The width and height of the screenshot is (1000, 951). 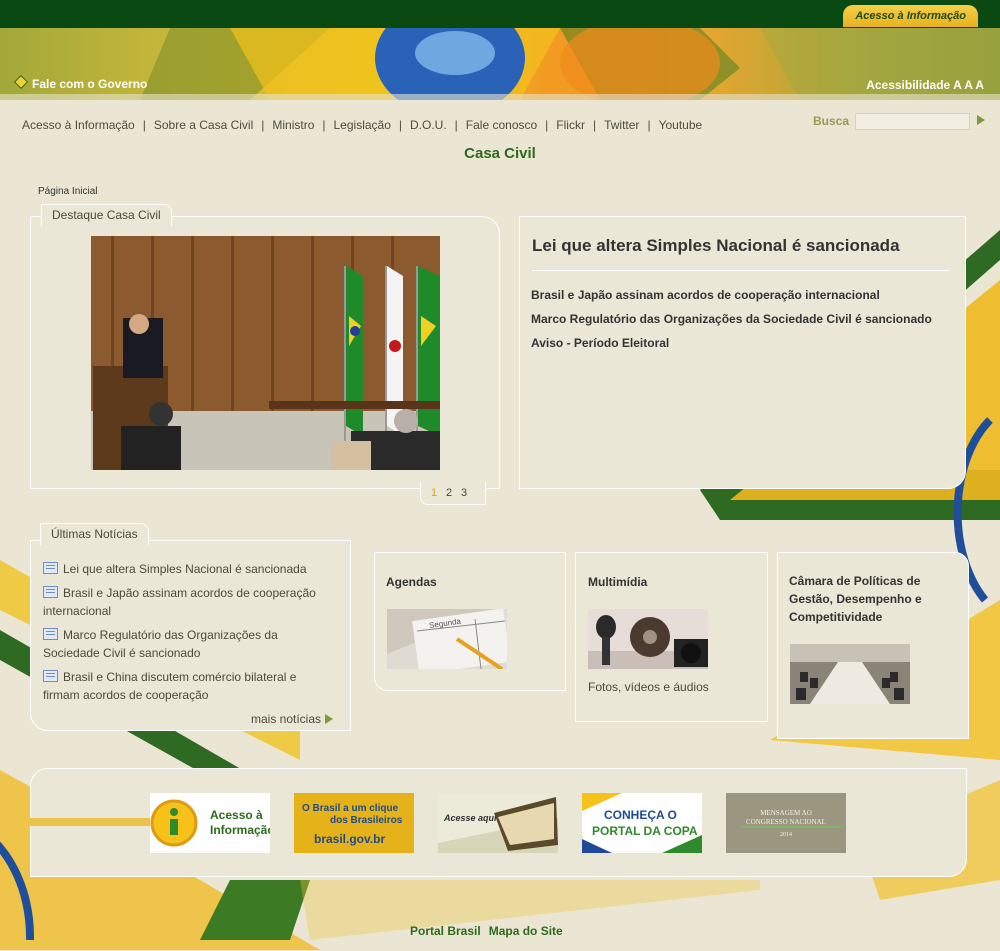 I want to click on mensagem-congresso-banner: MENSAGEM AO CONGRESSO NACIONAL 2014, so click(x=786, y=823).